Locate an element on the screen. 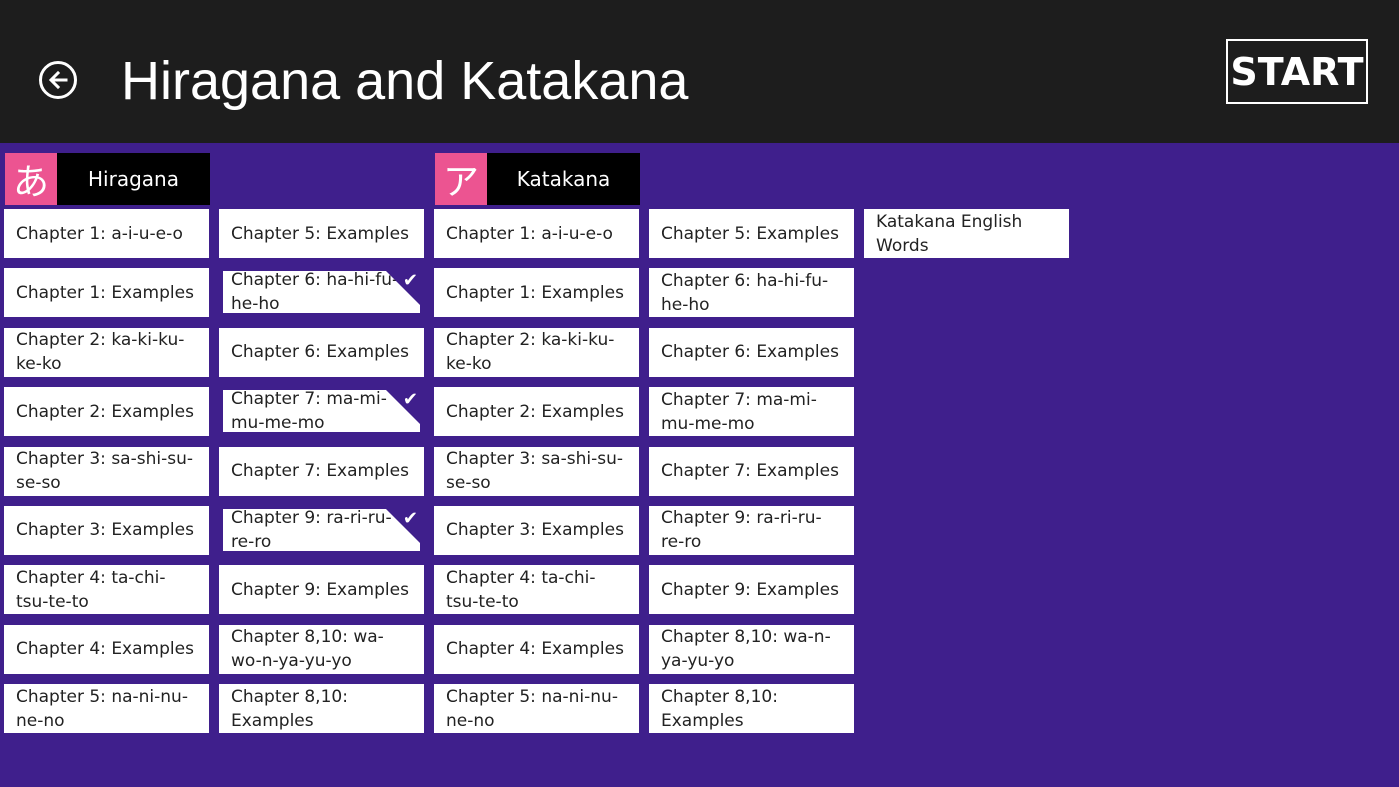  chapter-tile: Chapter 9: ra-ri-ru-re-ro is located at coordinates (751, 530).